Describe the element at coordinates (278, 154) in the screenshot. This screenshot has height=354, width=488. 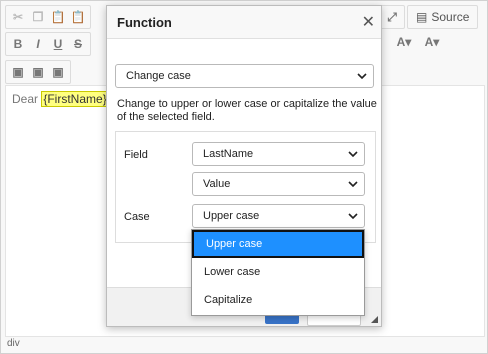
I see `field-select: LastName` at that location.